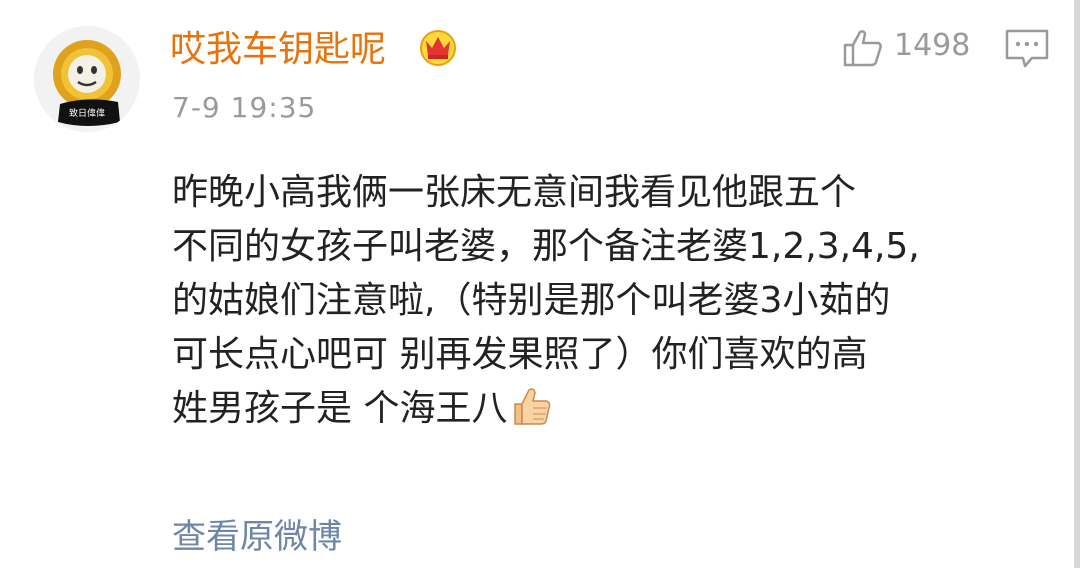 This screenshot has height=568, width=1080. Describe the element at coordinates (546, 246) in the screenshot. I see `comment-text-line: 不同的女孩子叫老婆，那个备注老婆1,2,3,4,5,` at that location.